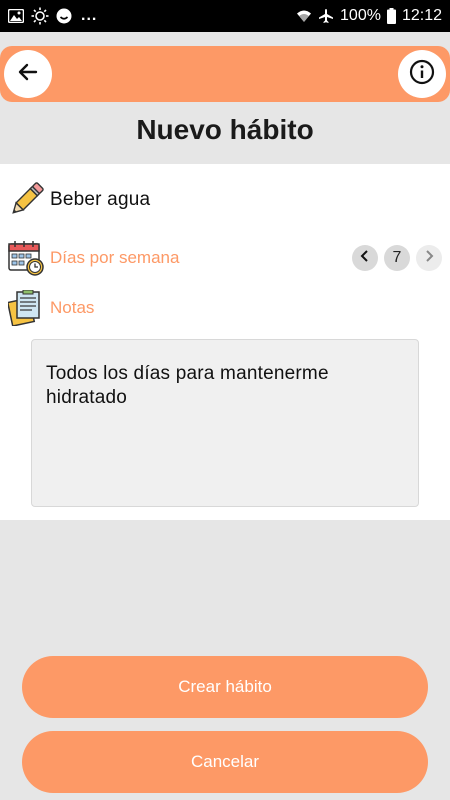  Describe the element at coordinates (225, 687) in the screenshot. I see `create-habit-button: Crear hábito` at that location.